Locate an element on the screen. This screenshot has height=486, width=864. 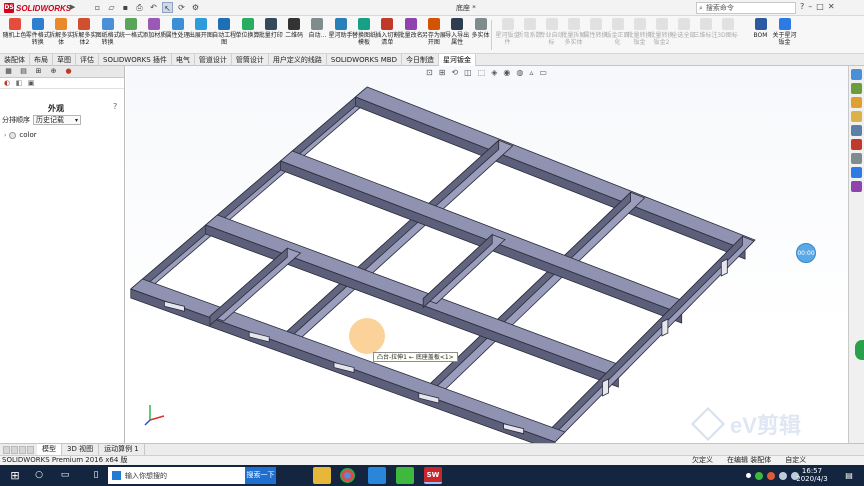
forum-icon is located at coordinates (856, 172).